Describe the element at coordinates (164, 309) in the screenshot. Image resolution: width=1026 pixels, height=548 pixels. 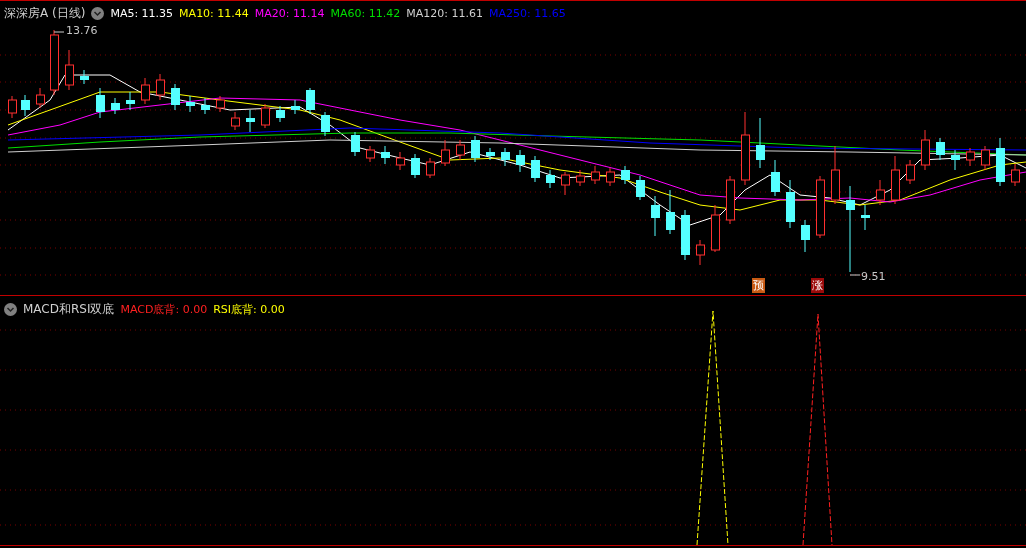
I see `indicator-value: MACD底背: 0.00` at that location.